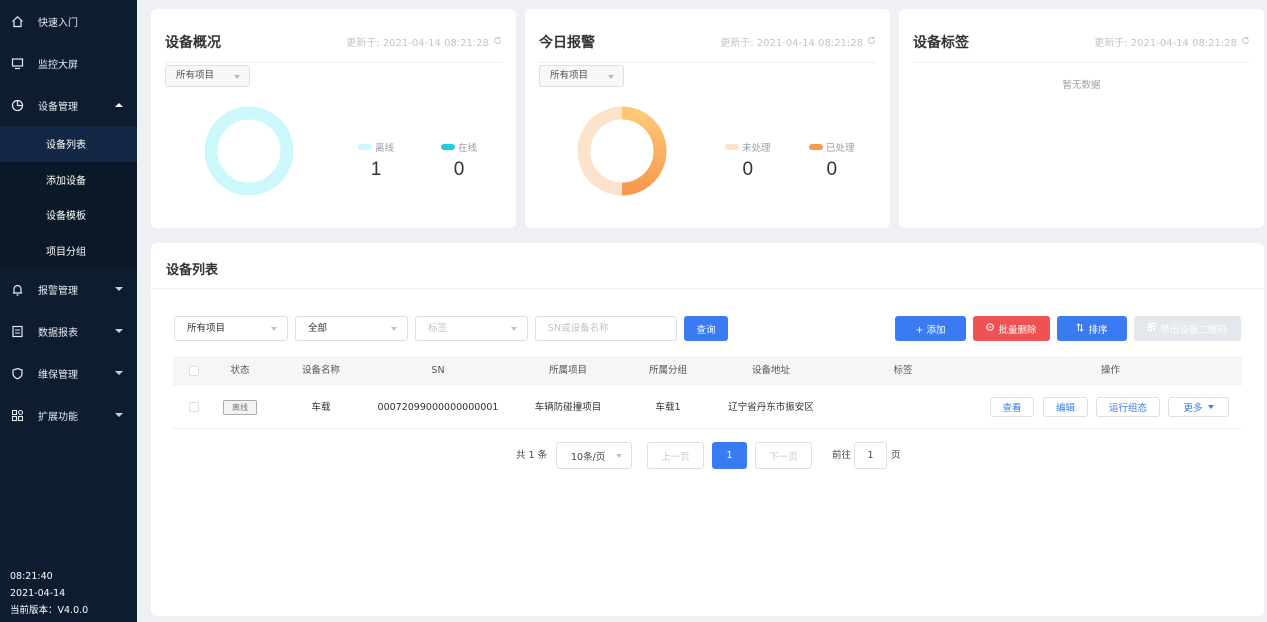 The height and width of the screenshot is (622, 1267). I want to click on card-title: 设备标签, so click(941, 43).